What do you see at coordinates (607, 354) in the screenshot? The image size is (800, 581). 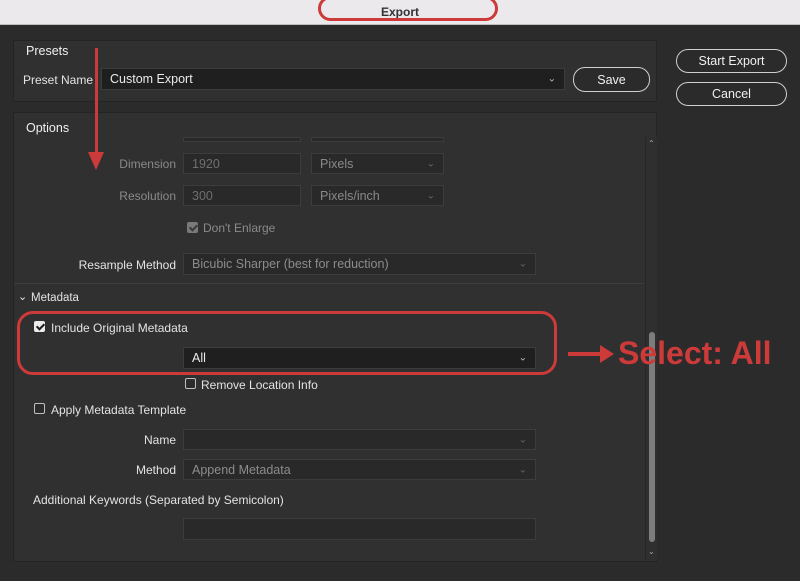 I see `annotation-arrow-right-head` at bounding box center [607, 354].